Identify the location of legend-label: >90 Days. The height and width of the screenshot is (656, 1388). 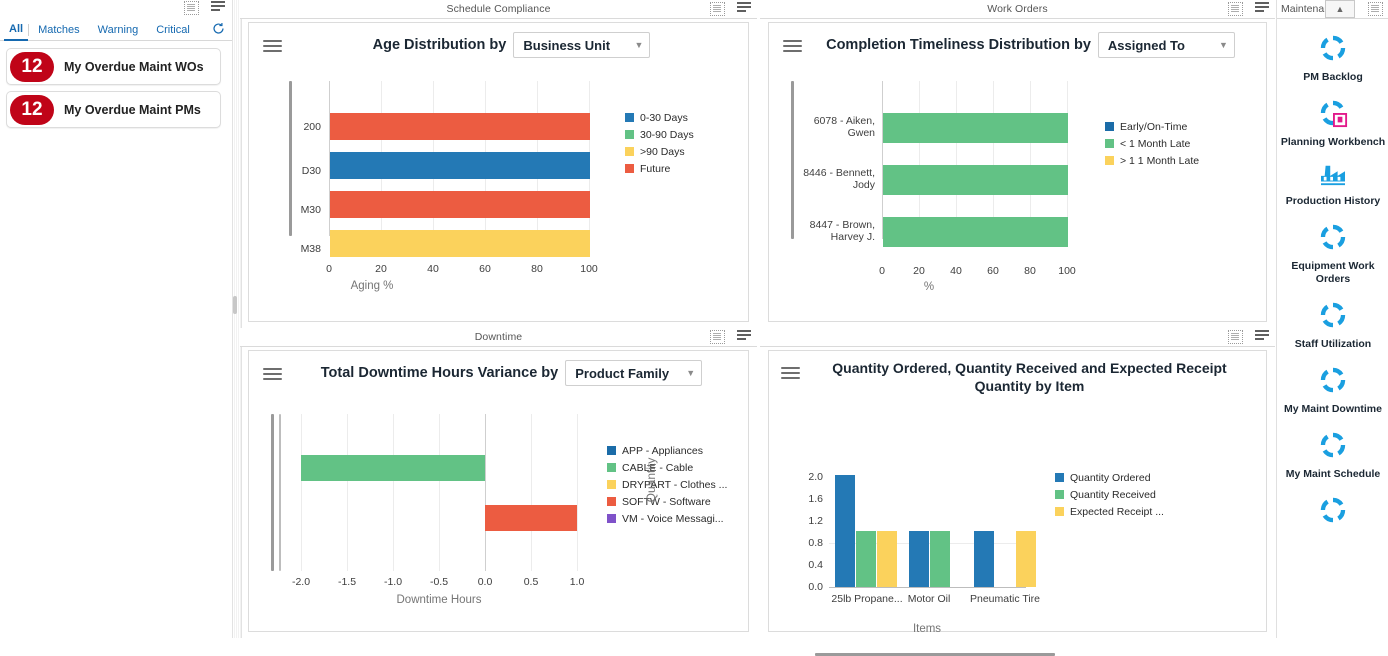
(662, 151).